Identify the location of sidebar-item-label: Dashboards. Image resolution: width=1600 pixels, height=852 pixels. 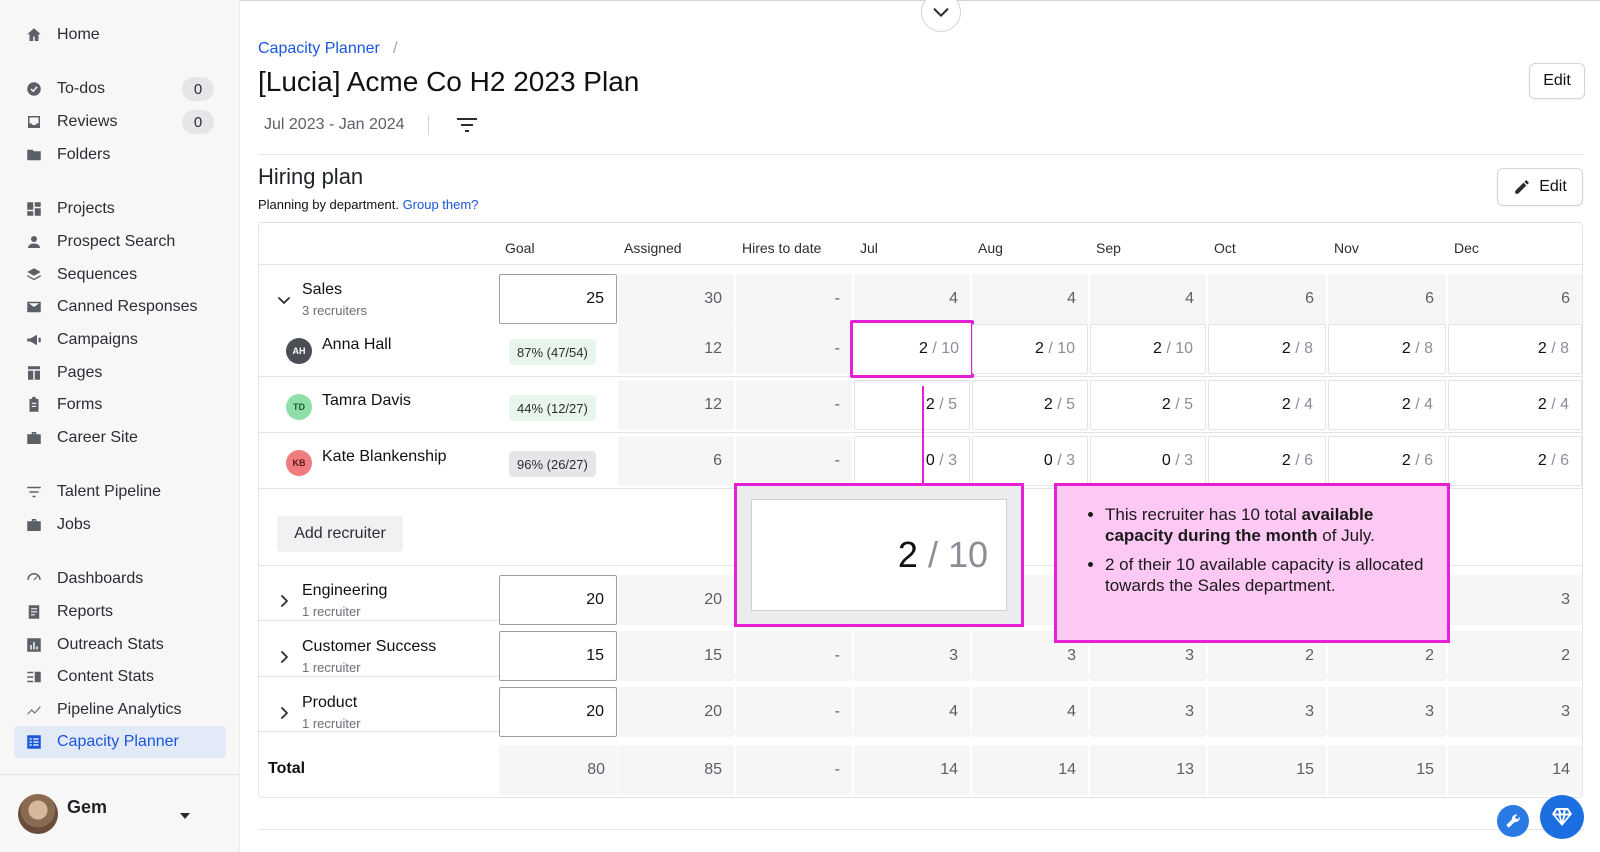
(100, 578).